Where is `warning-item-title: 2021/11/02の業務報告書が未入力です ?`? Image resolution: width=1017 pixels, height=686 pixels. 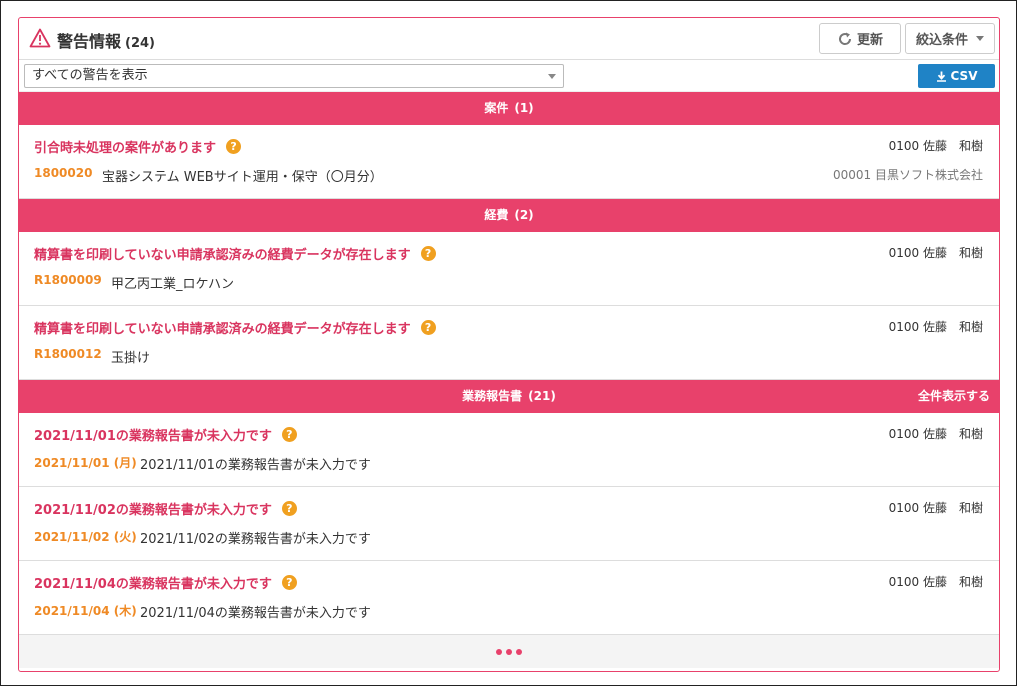 warning-item-title: 2021/11/02の業務報告書が未入力です ? is located at coordinates (165, 508).